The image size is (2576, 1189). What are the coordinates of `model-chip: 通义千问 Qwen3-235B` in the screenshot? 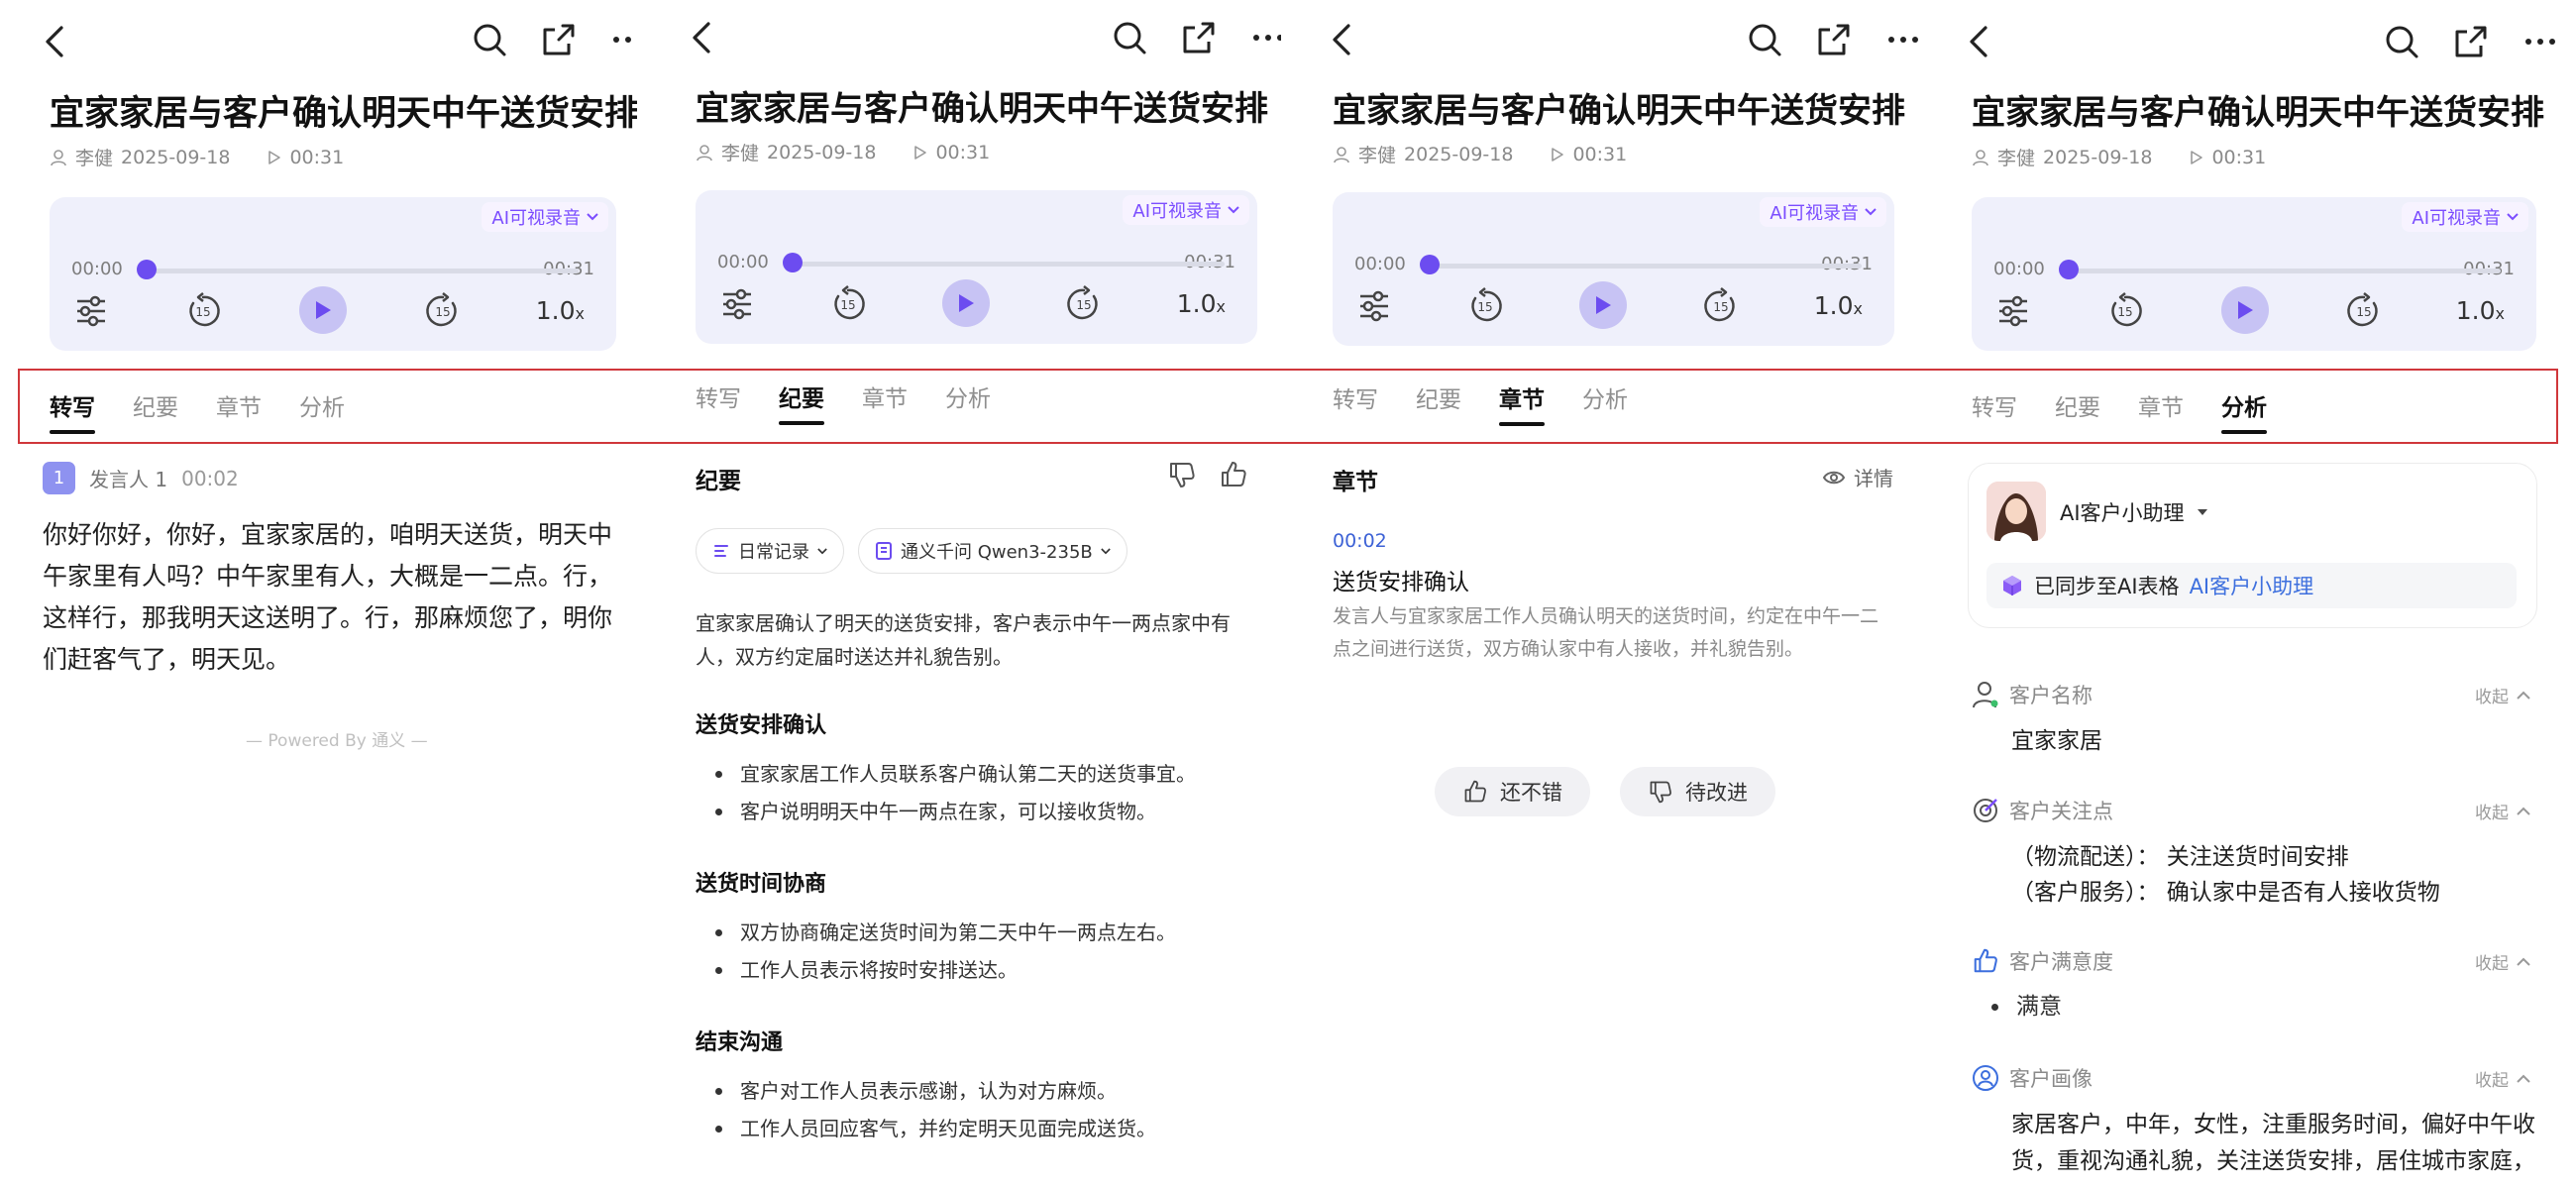 It's located at (992, 551).